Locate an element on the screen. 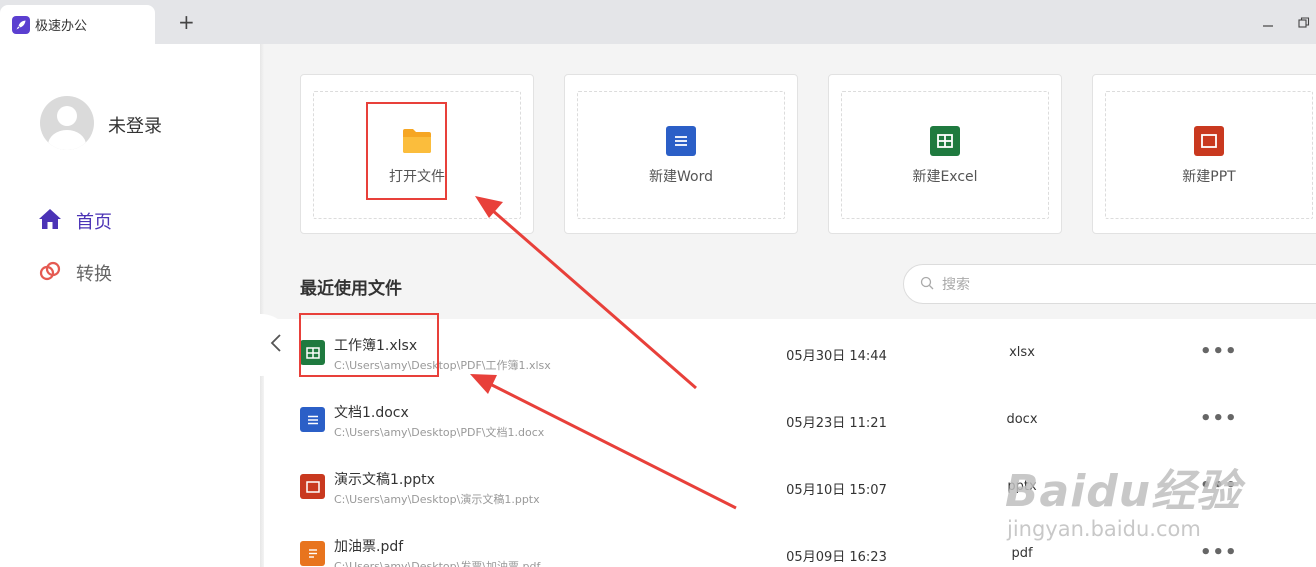 The height and width of the screenshot is (567, 1316). watermark-url: jingyan.baidu.com is located at coordinates (1104, 529).